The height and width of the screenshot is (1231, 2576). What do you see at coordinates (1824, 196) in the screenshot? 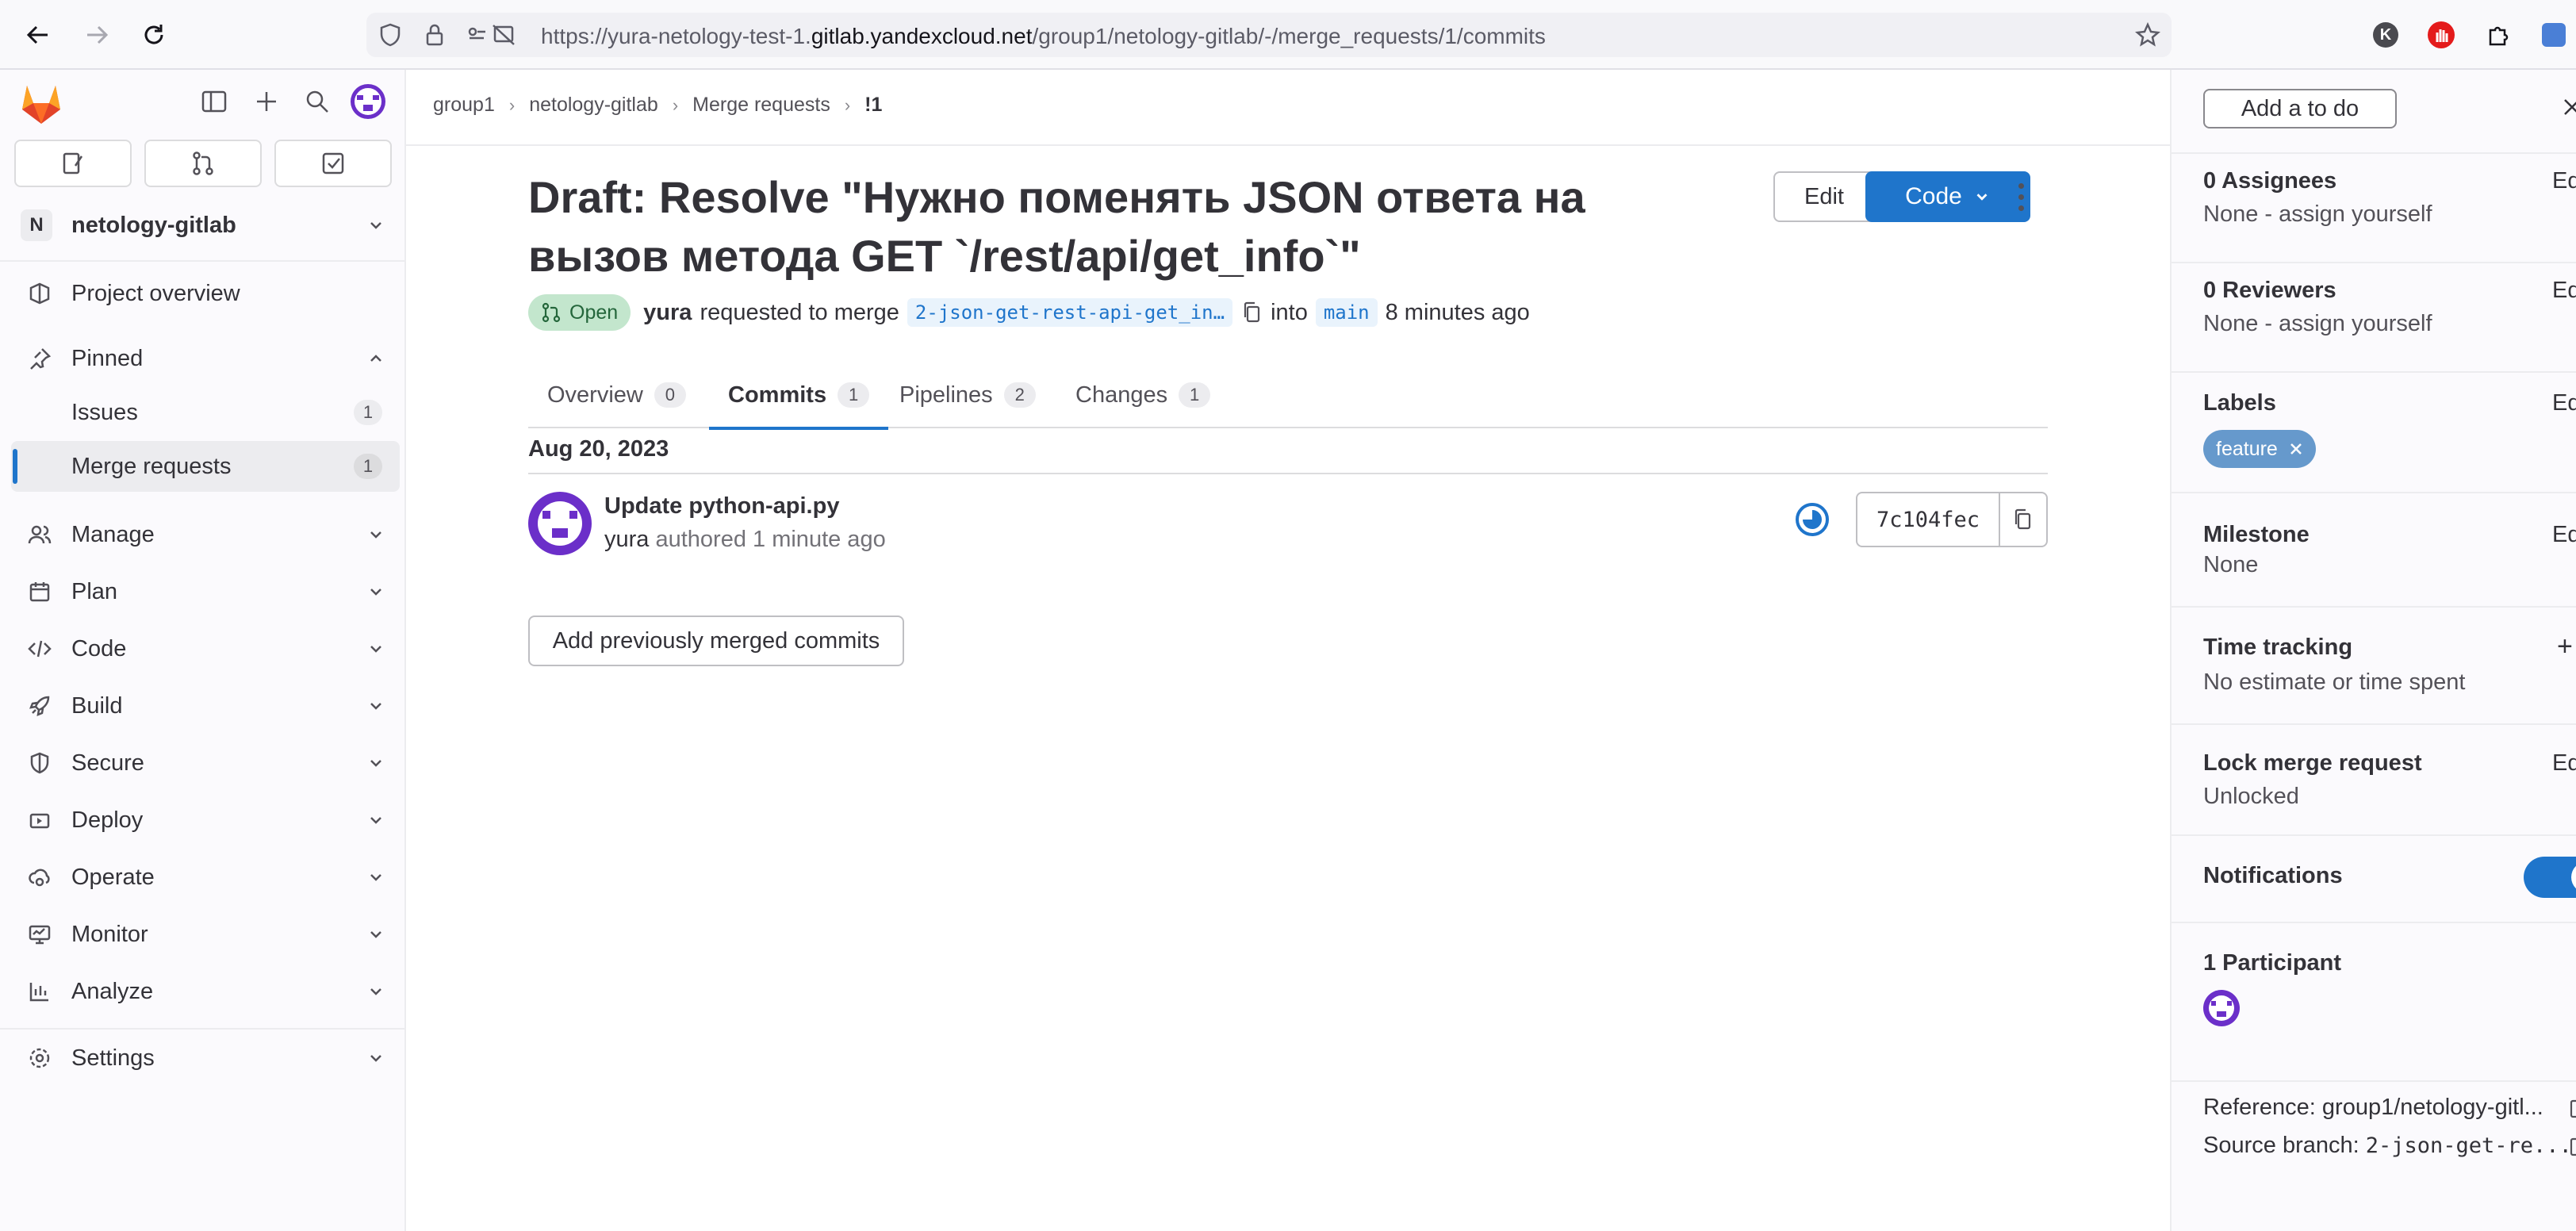
I see `edit-button: Edit` at bounding box center [1824, 196].